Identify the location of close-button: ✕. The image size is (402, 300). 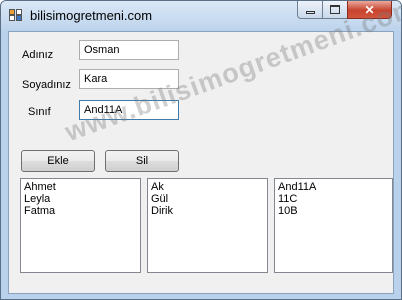
(369, 10).